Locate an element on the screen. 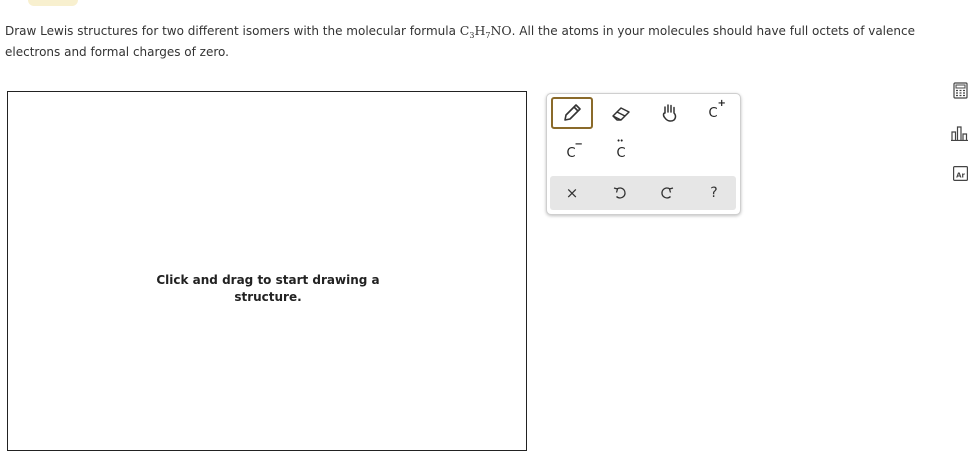 The height and width of the screenshot is (456, 974). hand-tool is located at coordinates (670, 113).